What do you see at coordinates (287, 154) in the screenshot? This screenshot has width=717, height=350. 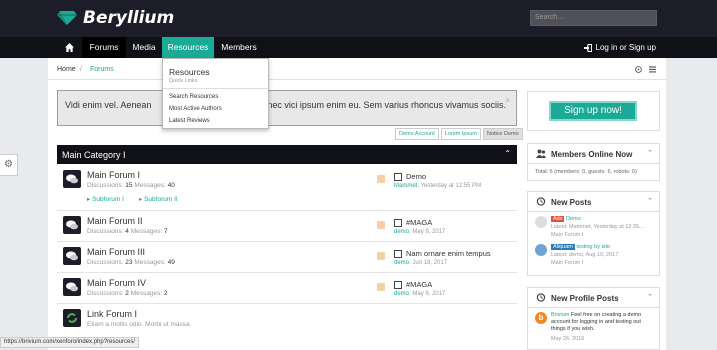 I see `category-header: Main Category I ⌃` at bounding box center [287, 154].